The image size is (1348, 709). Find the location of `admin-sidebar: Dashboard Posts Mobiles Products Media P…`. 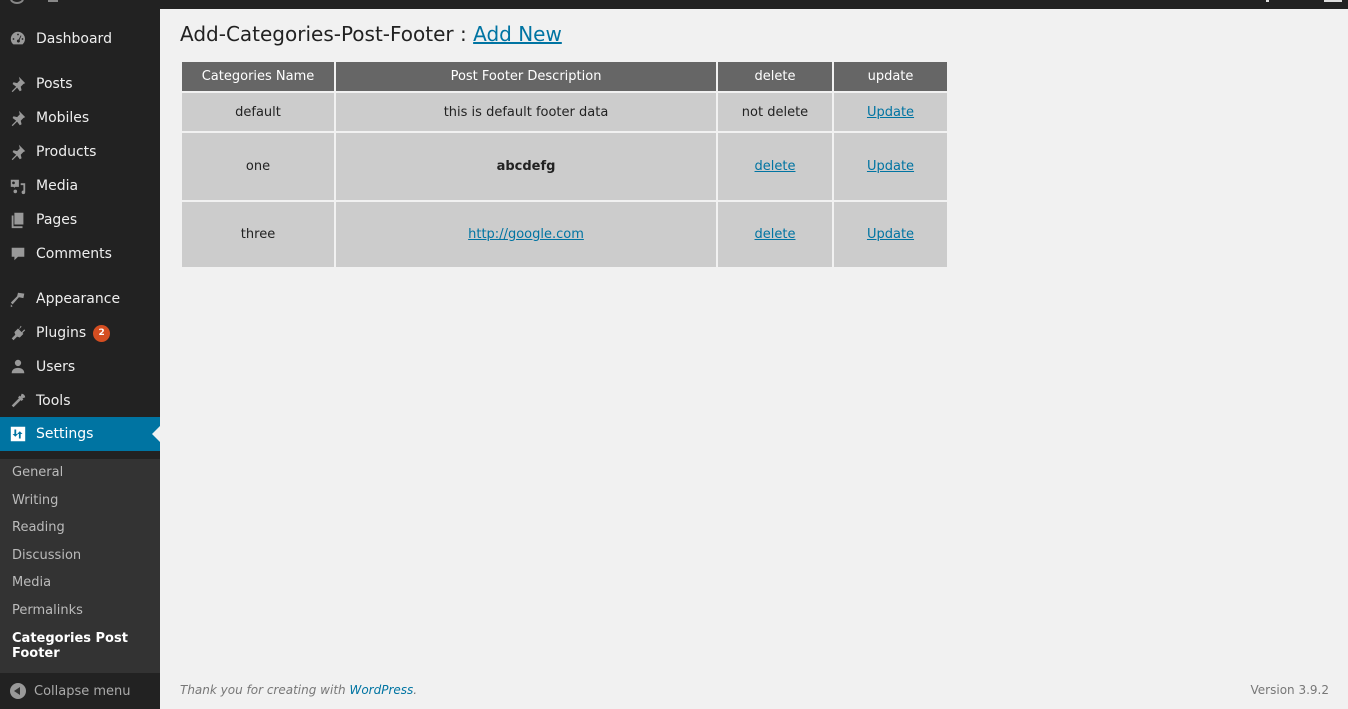

admin-sidebar: Dashboard Posts Mobiles Products Media P… is located at coordinates (80, 359).